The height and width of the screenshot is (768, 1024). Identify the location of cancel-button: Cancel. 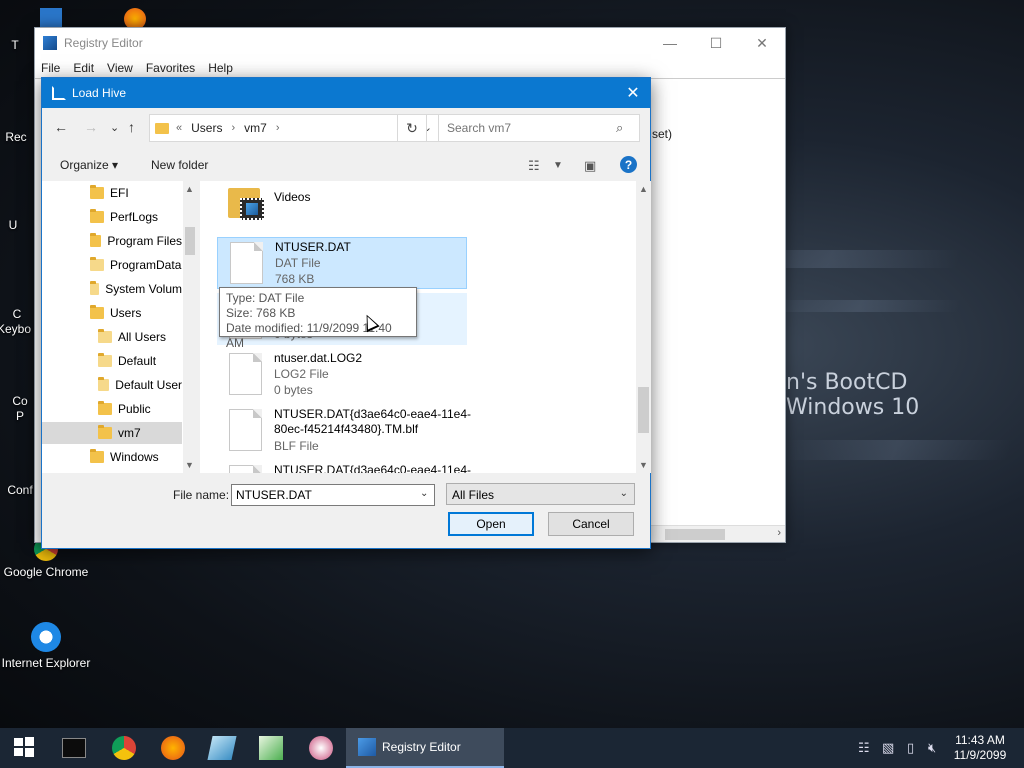
(591, 524).